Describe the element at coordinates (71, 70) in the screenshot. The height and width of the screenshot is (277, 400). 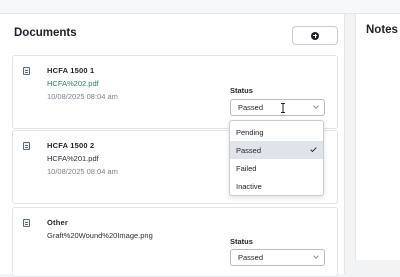
I see `document-title: HCFA 1500 1` at that location.